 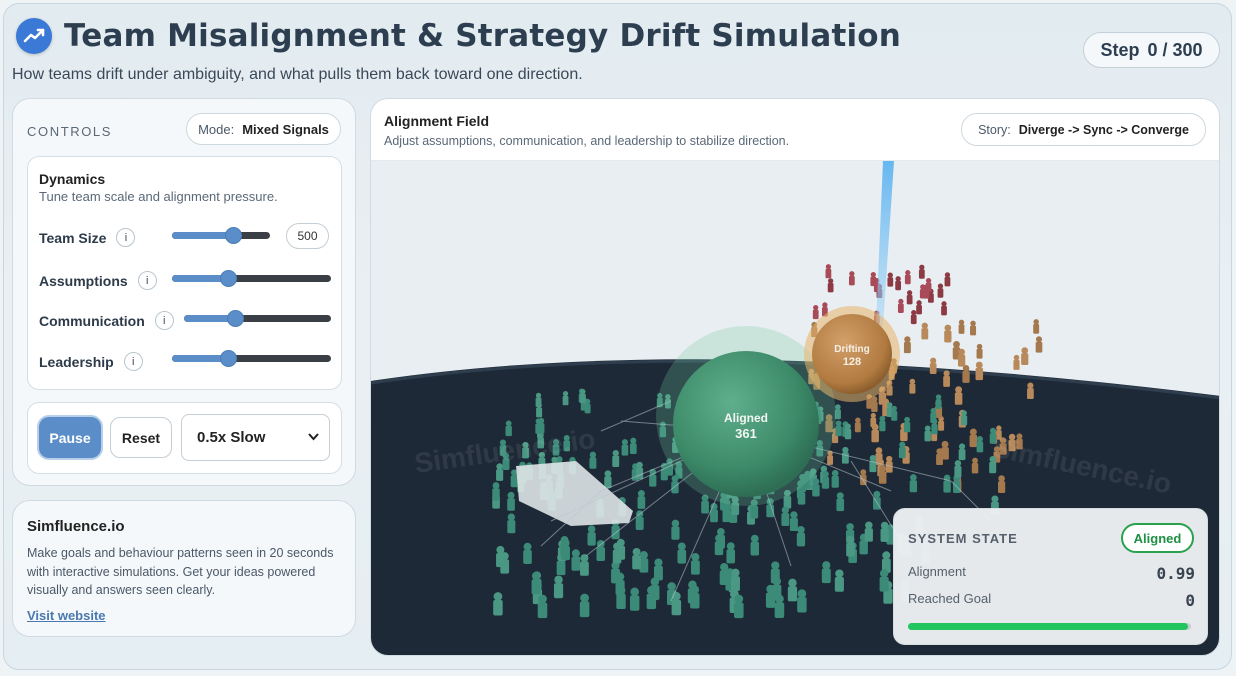 What do you see at coordinates (70, 437) in the screenshot?
I see `pause-button: Pause` at bounding box center [70, 437].